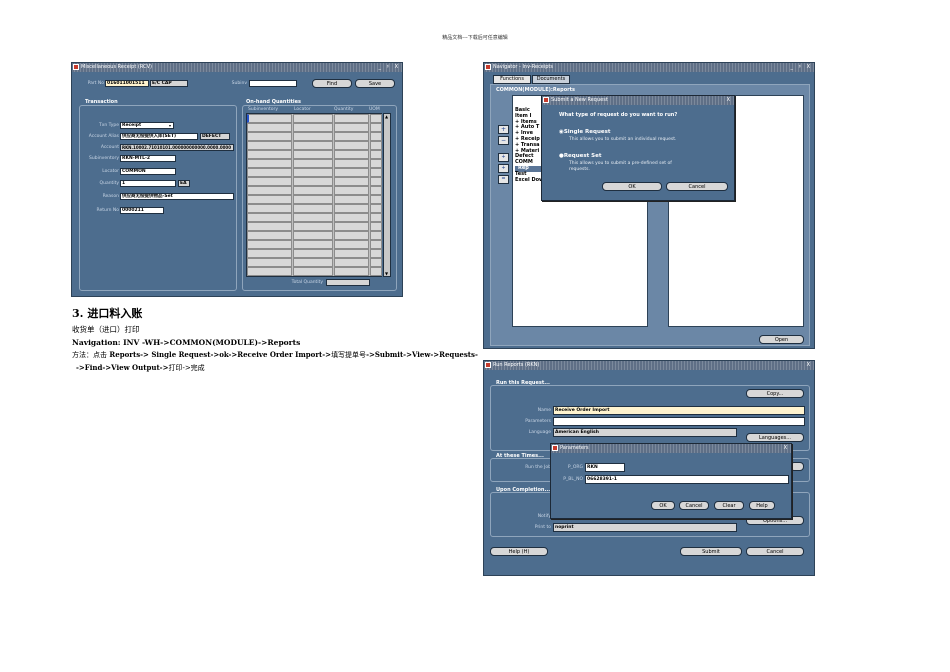 The image size is (950, 672). Describe the element at coordinates (687, 479) in the screenshot. I see `p-bl-no-field: 06628391-1` at that location.